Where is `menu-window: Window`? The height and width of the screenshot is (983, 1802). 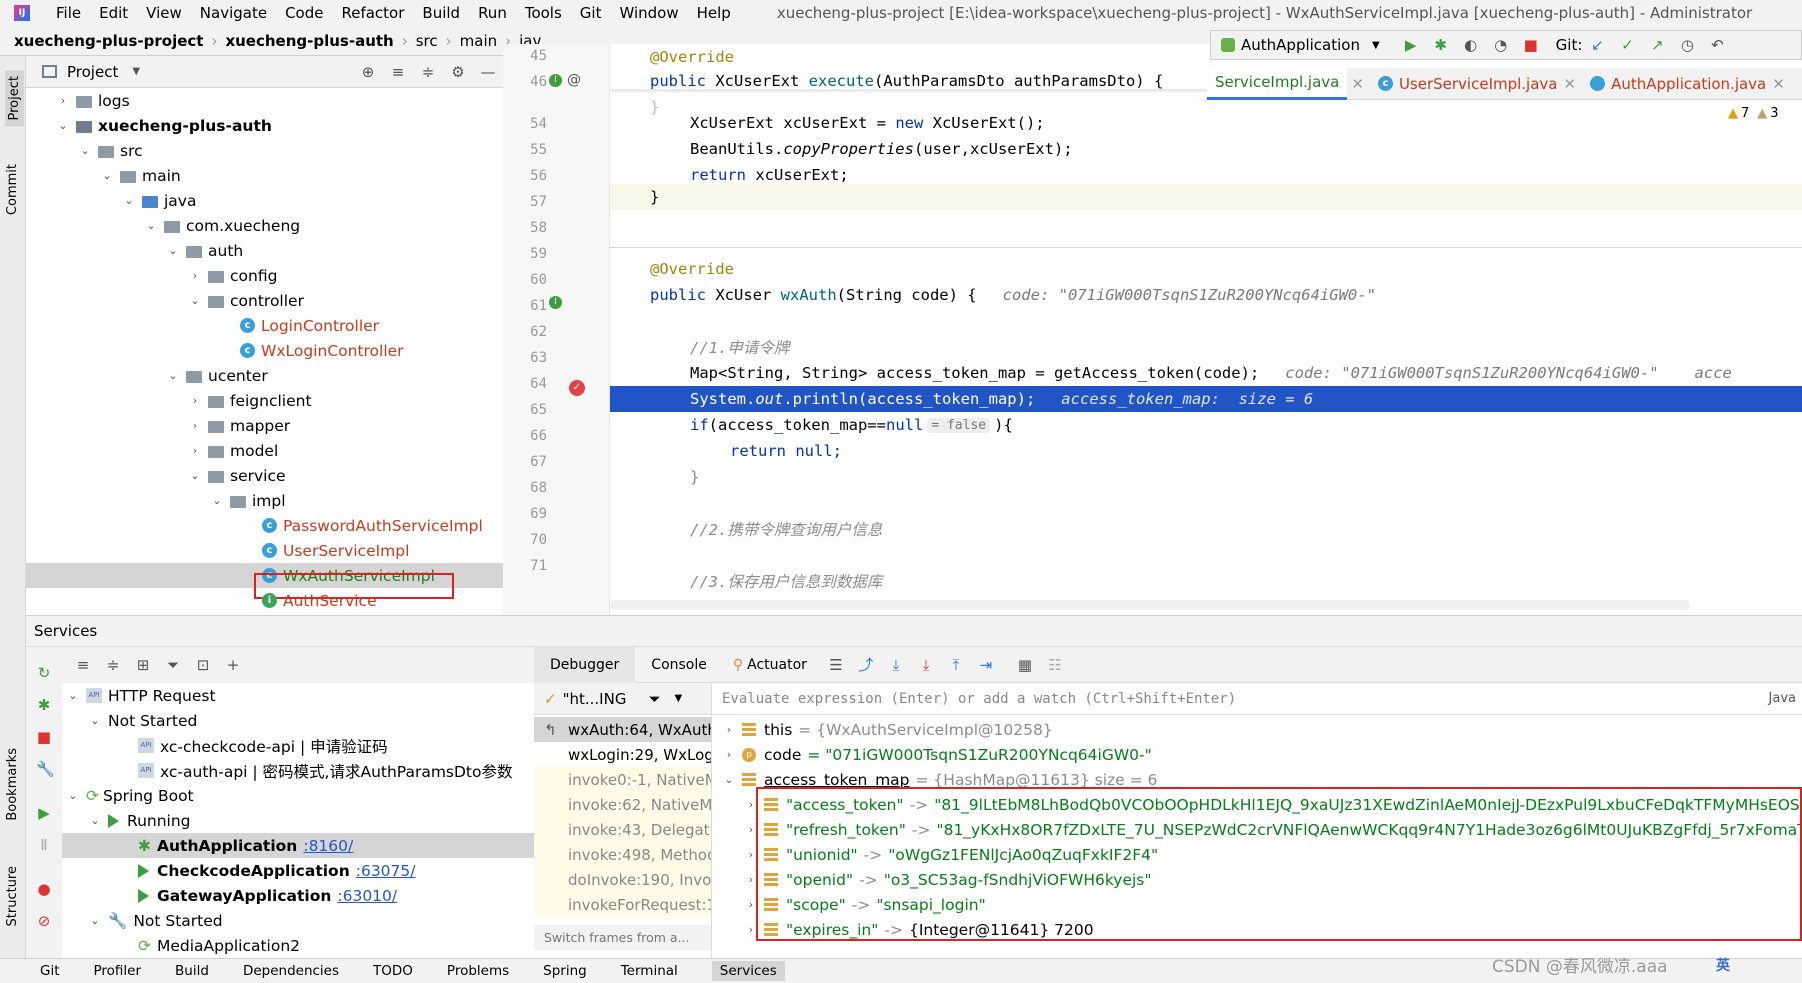
menu-window: Window is located at coordinates (648, 13).